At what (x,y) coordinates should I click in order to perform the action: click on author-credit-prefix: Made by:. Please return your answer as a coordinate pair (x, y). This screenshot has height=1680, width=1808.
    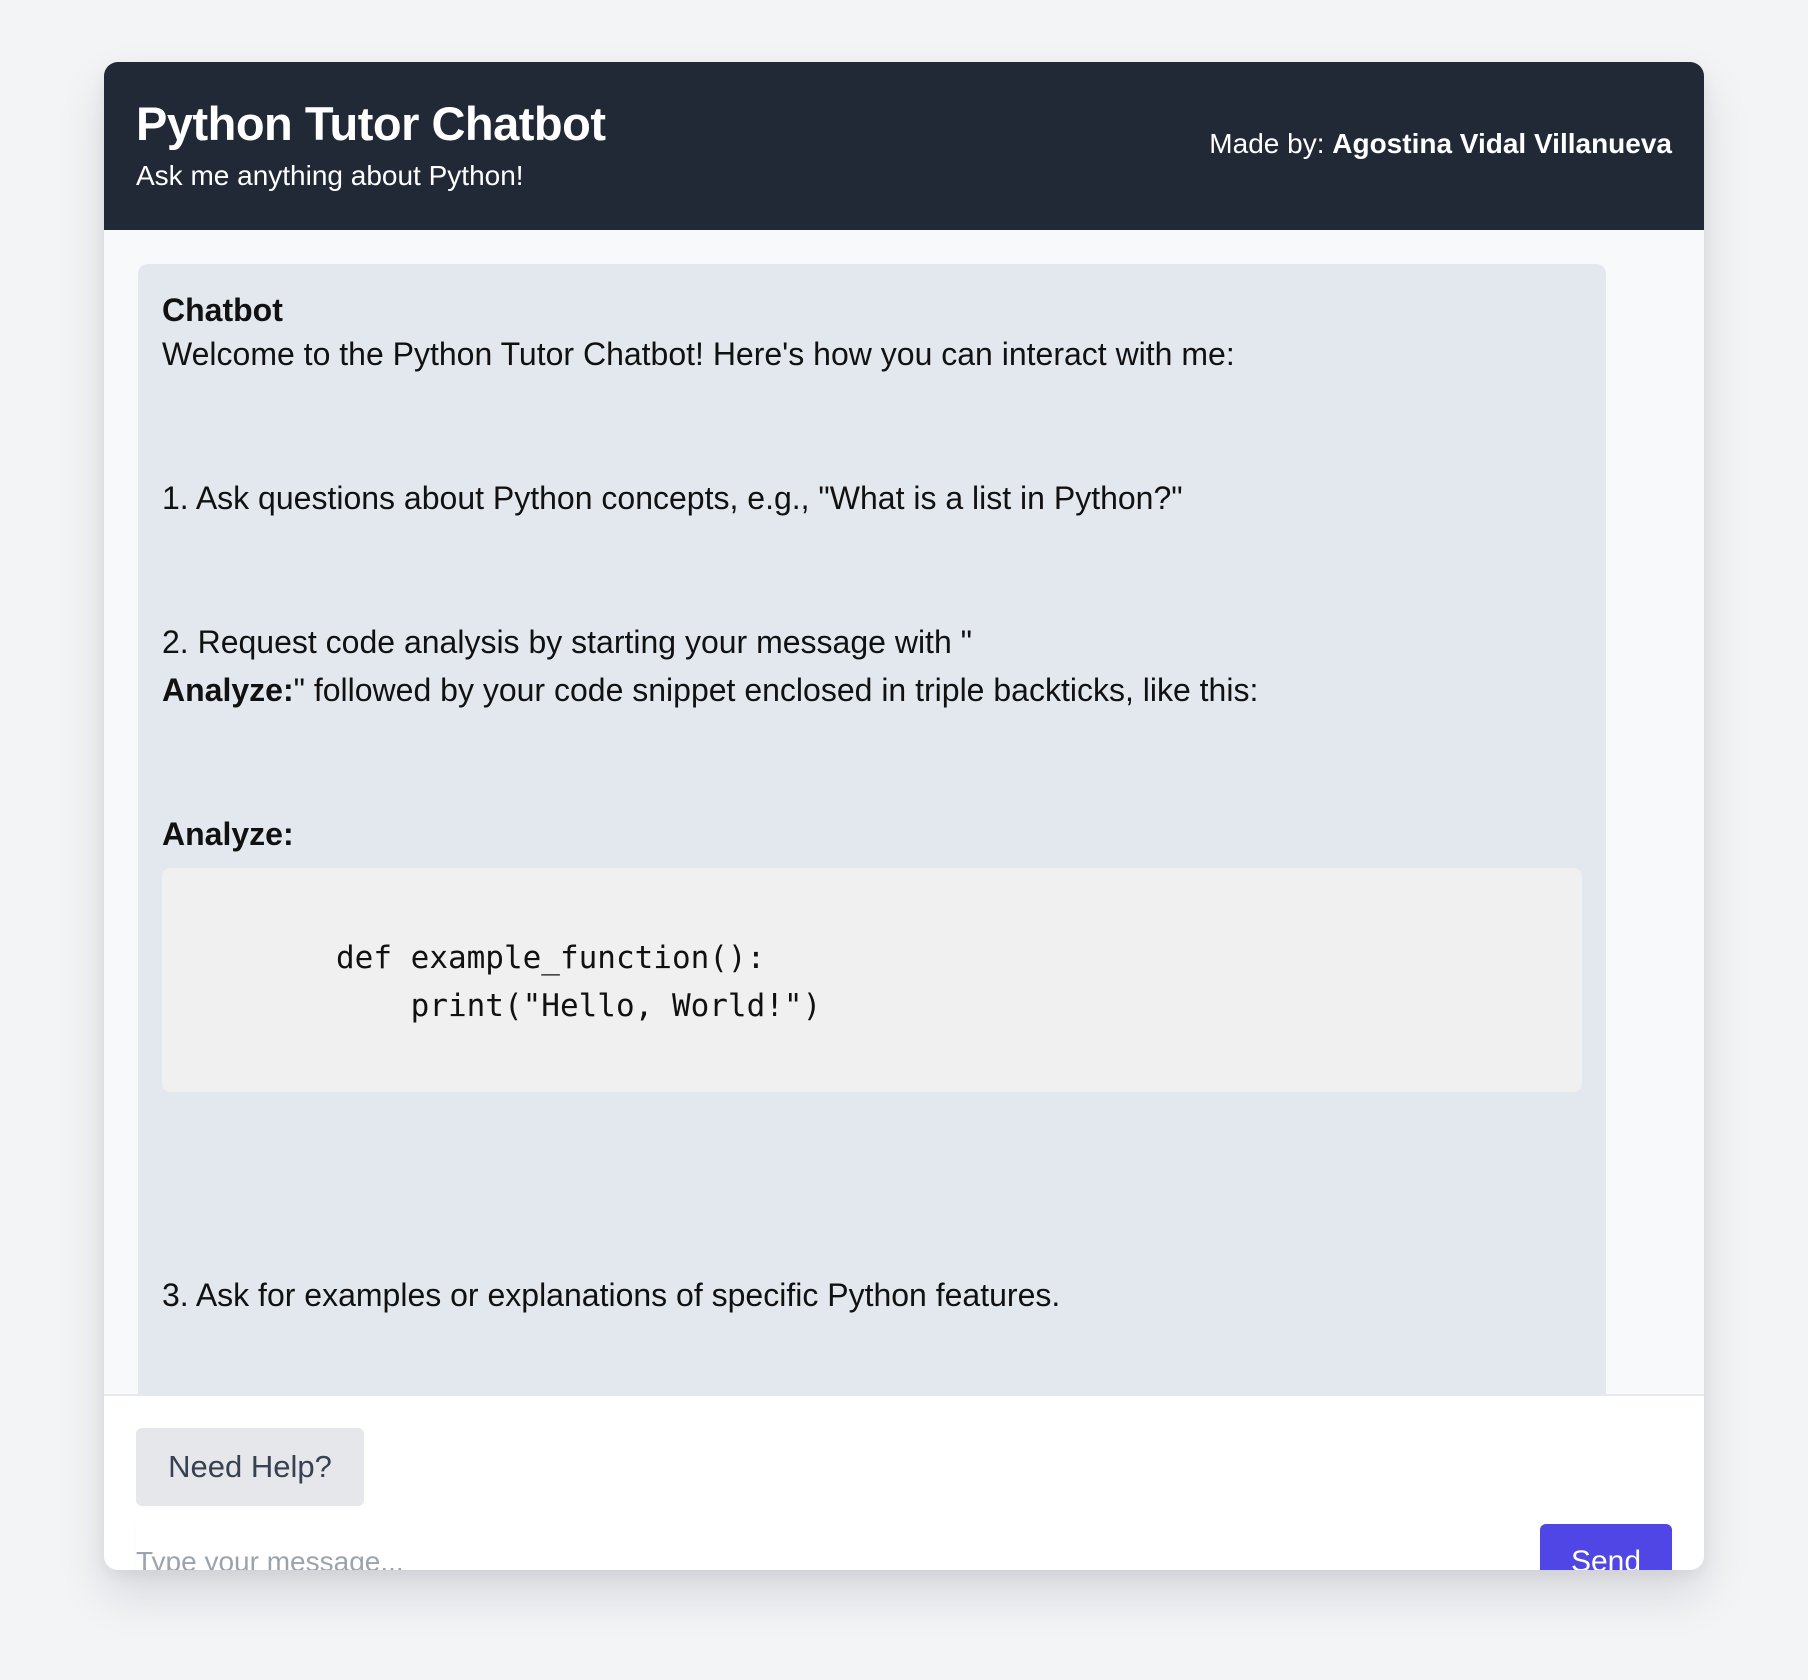
    Looking at the image, I should click on (1271, 143).